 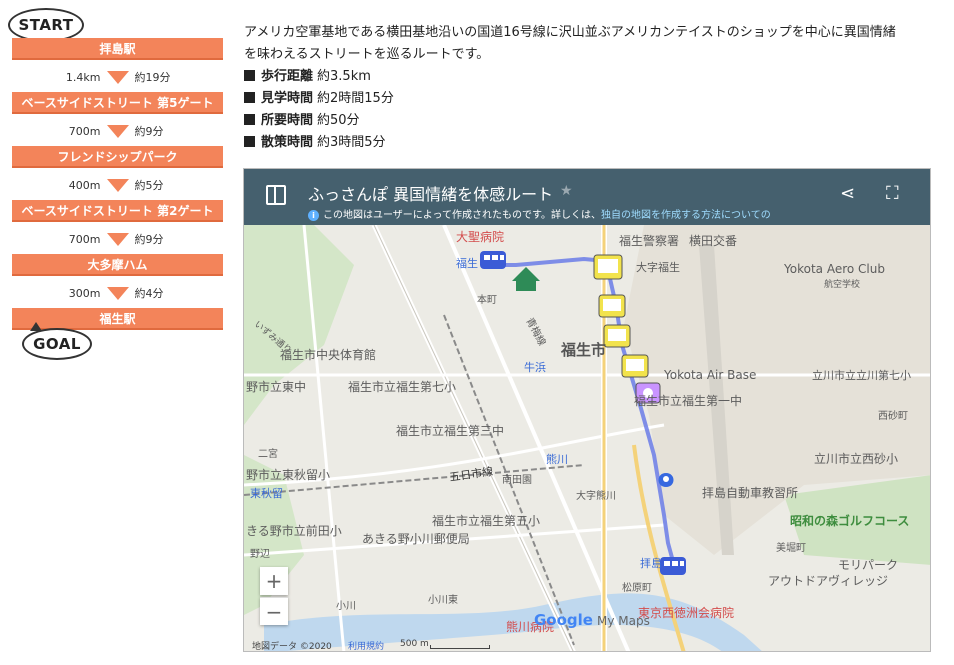 What do you see at coordinates (57, 344) in the screenshot?
I see `goal-badge: GOAL` at bounding box center [57, 344].